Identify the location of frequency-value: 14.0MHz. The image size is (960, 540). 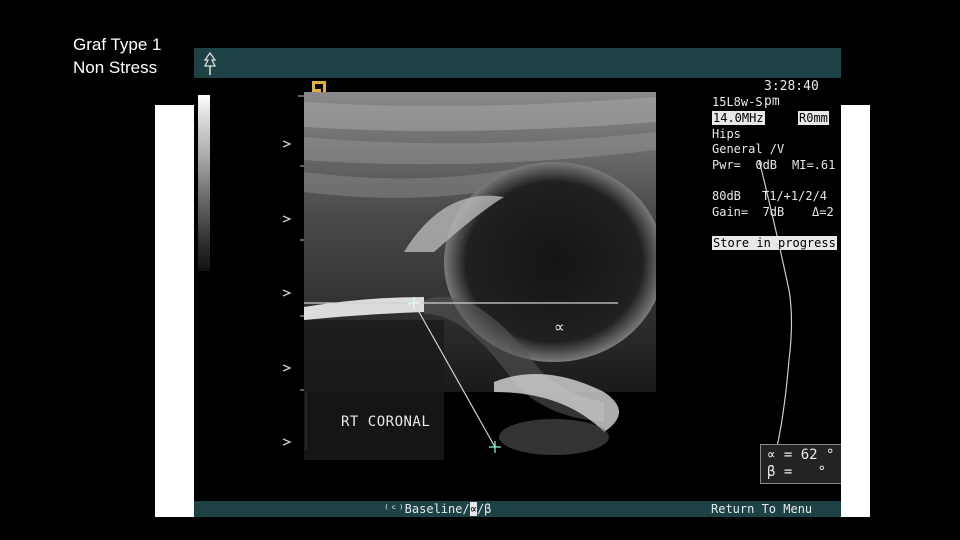
(738, 118).